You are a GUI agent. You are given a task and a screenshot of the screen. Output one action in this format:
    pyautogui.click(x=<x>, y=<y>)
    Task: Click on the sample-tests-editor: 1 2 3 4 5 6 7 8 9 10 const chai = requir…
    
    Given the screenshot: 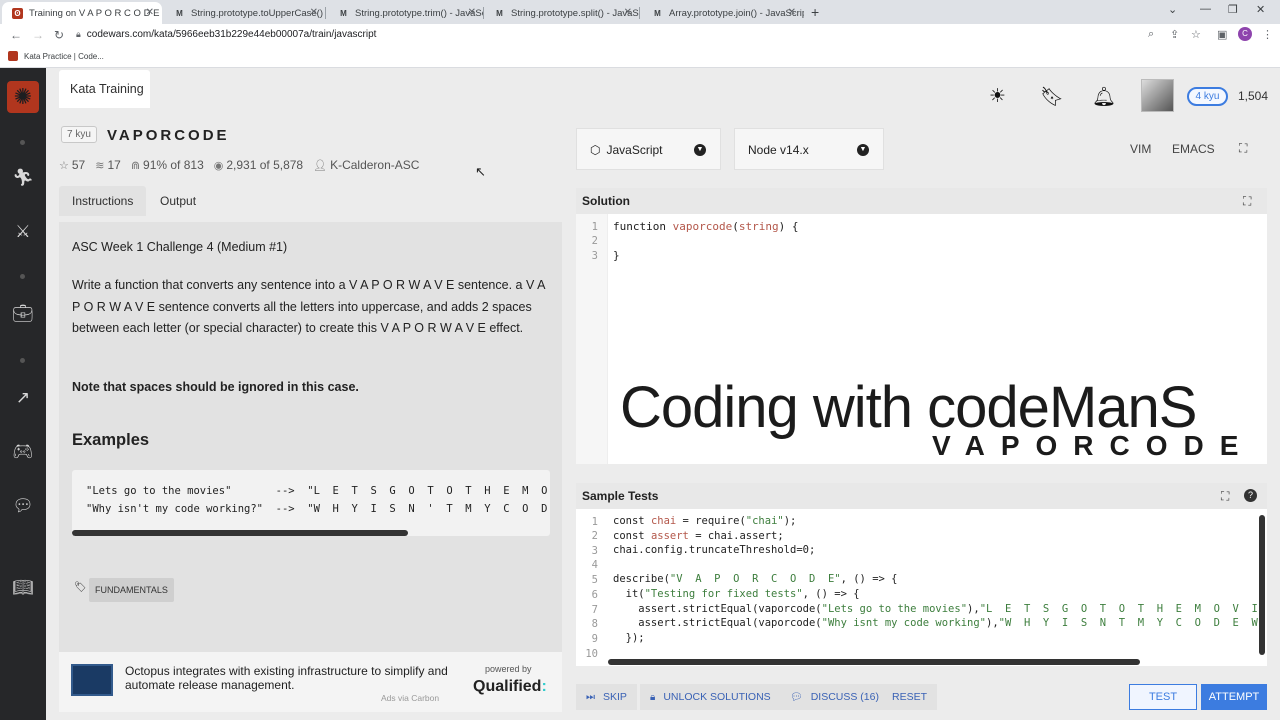 What is the action you would take?
    pyautogui.click(x=921, y=587)
    